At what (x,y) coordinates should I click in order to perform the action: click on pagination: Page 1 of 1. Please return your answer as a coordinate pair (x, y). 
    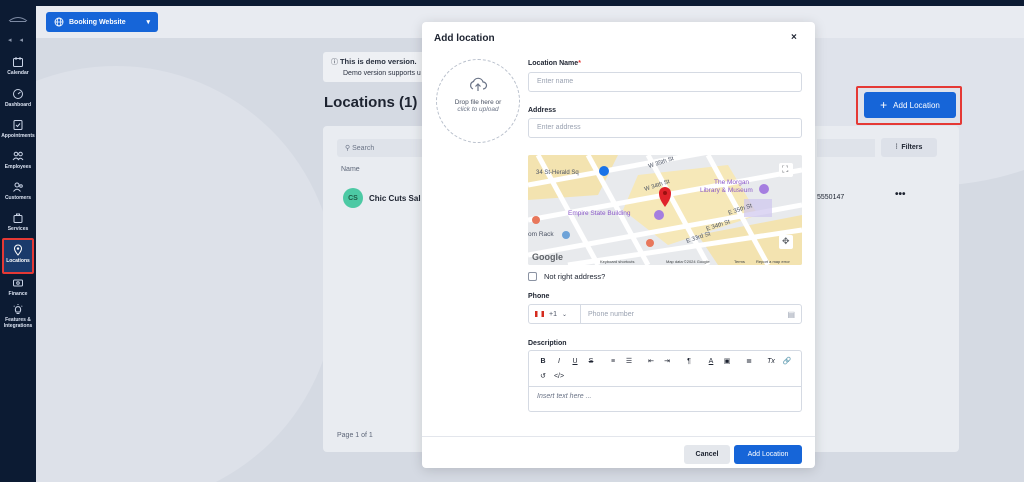
    Looking at the image, I should click on (355, 435).